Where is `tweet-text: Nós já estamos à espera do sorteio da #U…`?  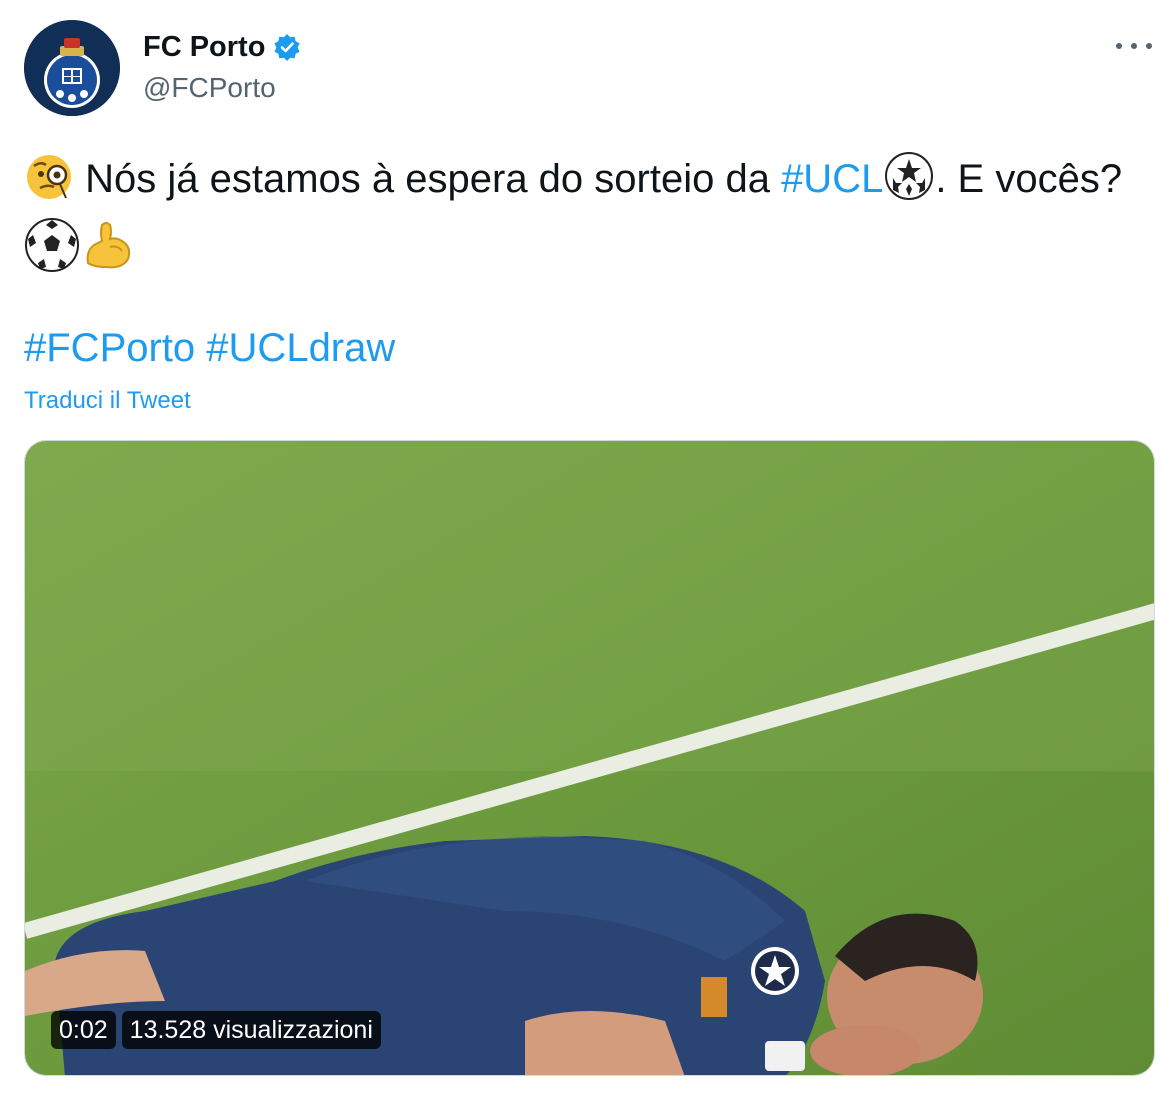 tweet-text: Nós já estamos à espera do sorteio da #U… is located at coordinates (579, 219).